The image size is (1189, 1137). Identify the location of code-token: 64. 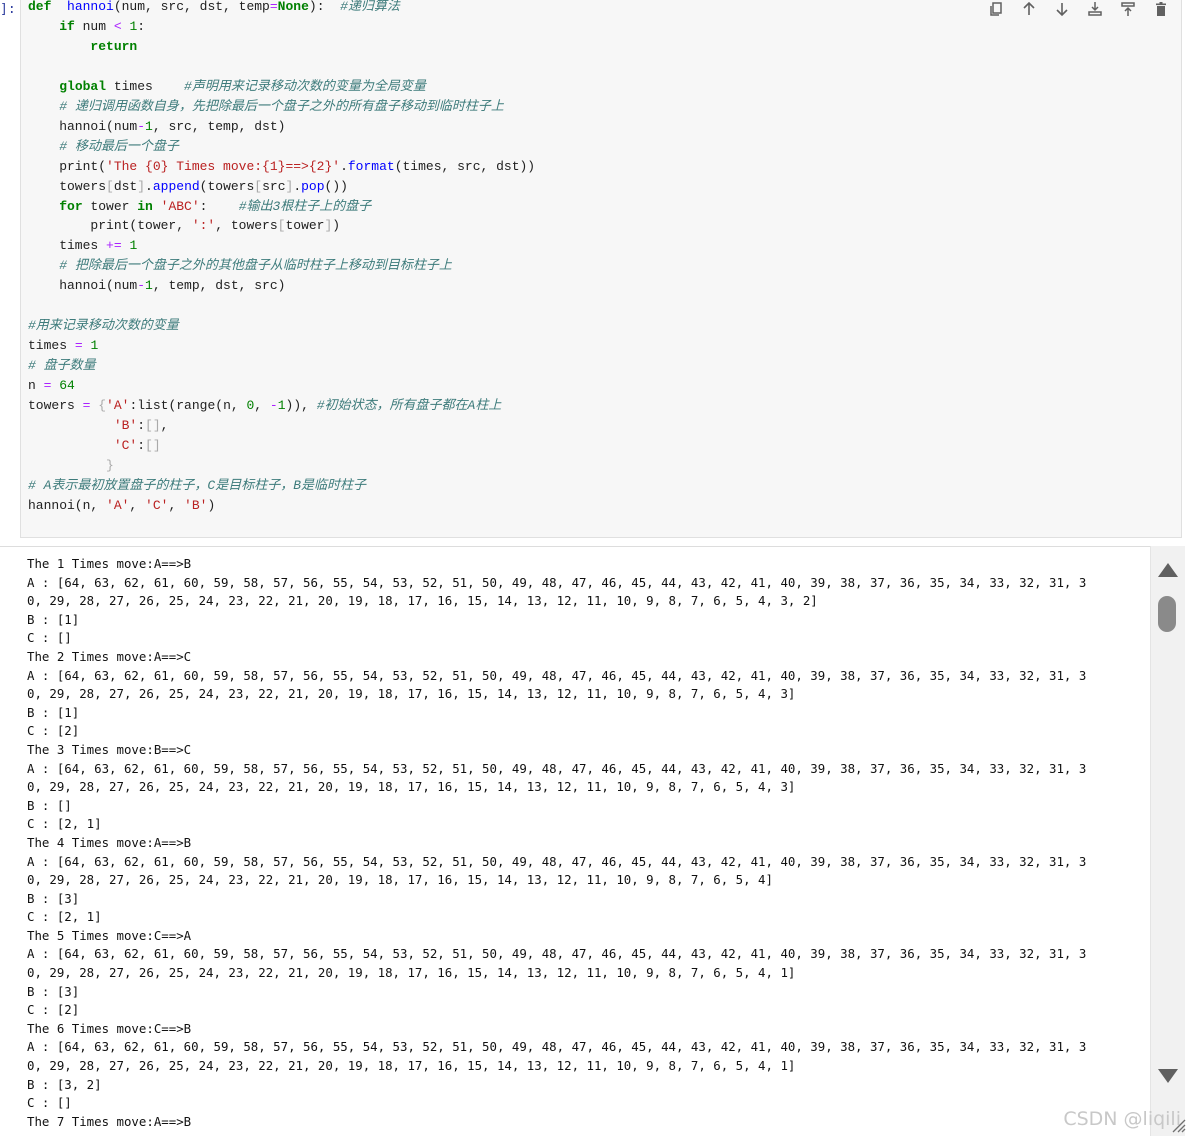
(67, 386).